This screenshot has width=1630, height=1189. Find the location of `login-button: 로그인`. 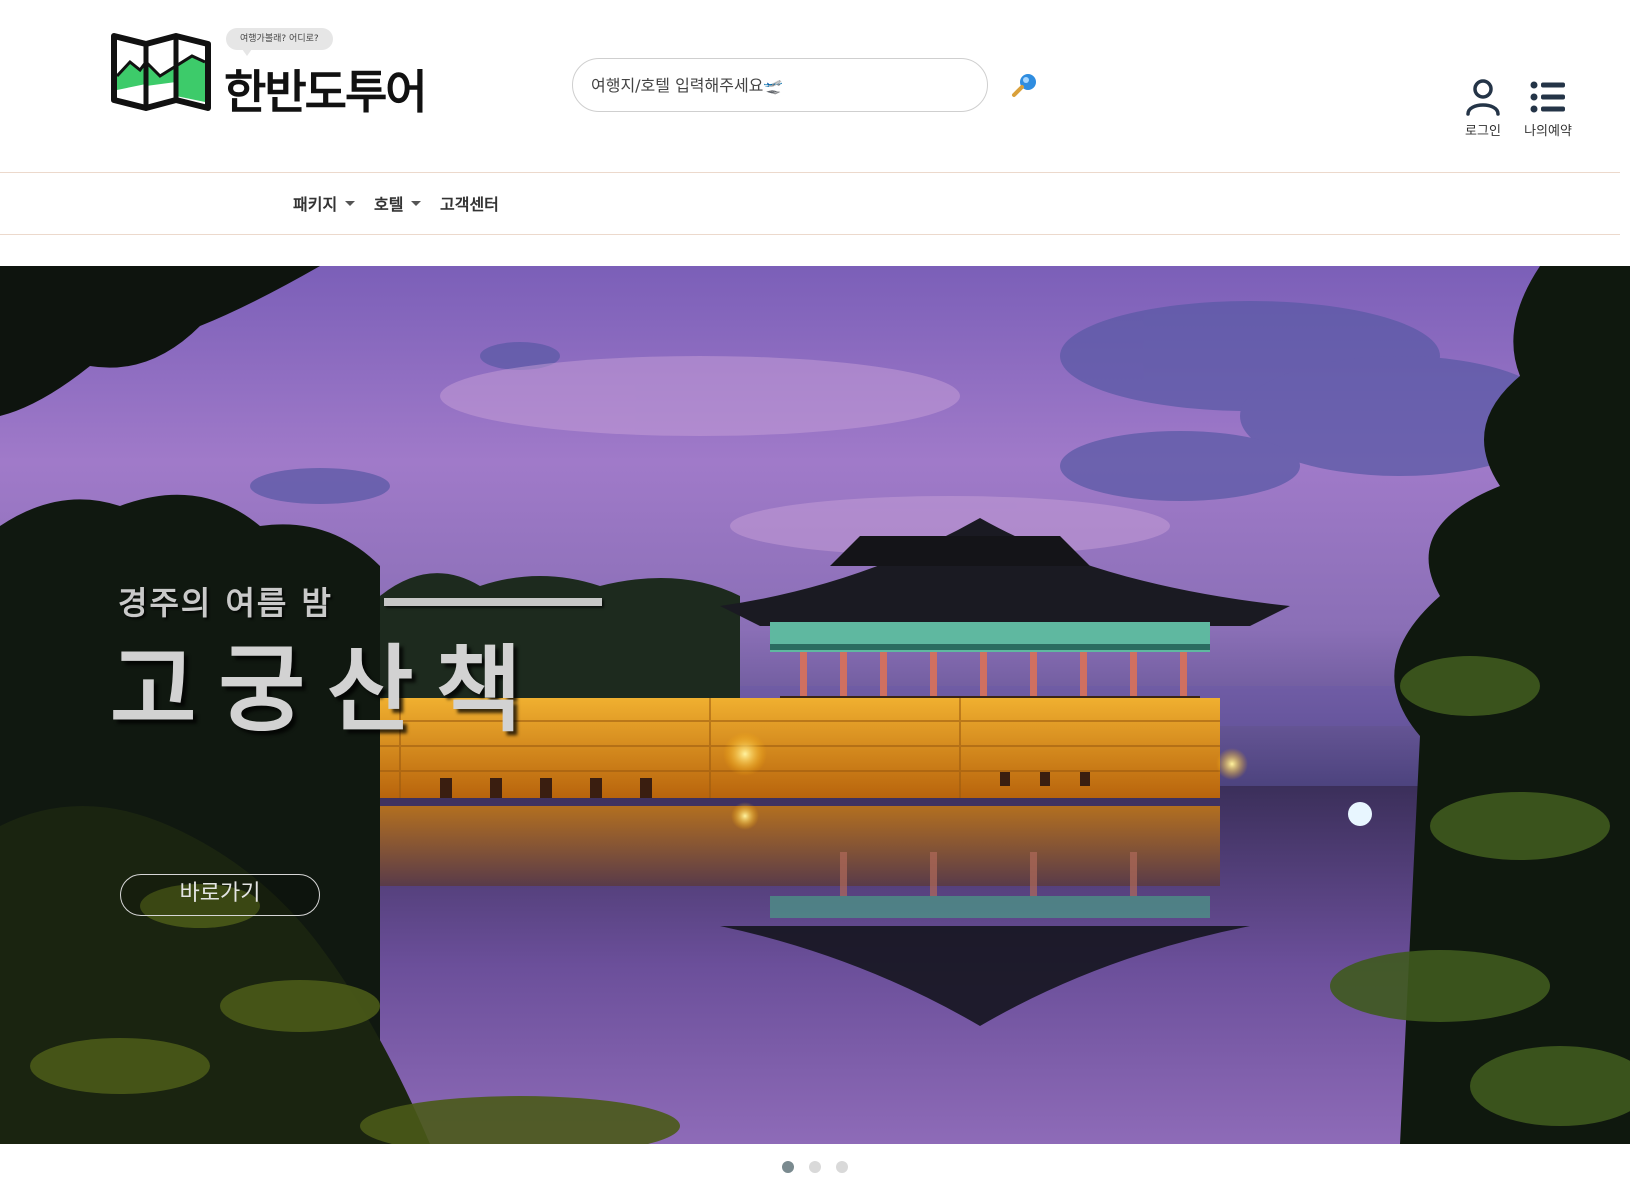

login-button: 로그인 is located at coordinates (1483, 108).